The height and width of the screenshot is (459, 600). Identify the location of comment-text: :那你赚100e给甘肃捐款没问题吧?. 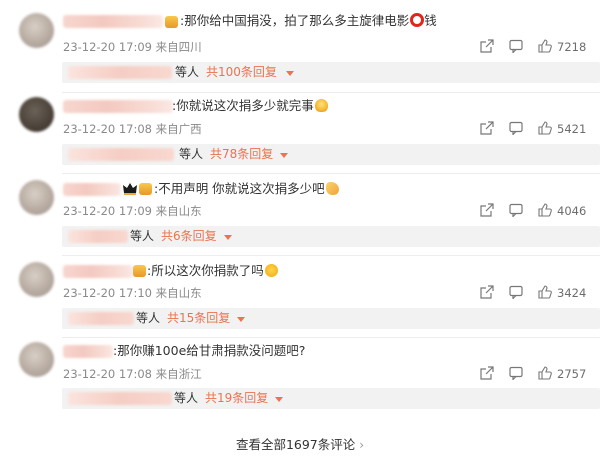
(209, 350).